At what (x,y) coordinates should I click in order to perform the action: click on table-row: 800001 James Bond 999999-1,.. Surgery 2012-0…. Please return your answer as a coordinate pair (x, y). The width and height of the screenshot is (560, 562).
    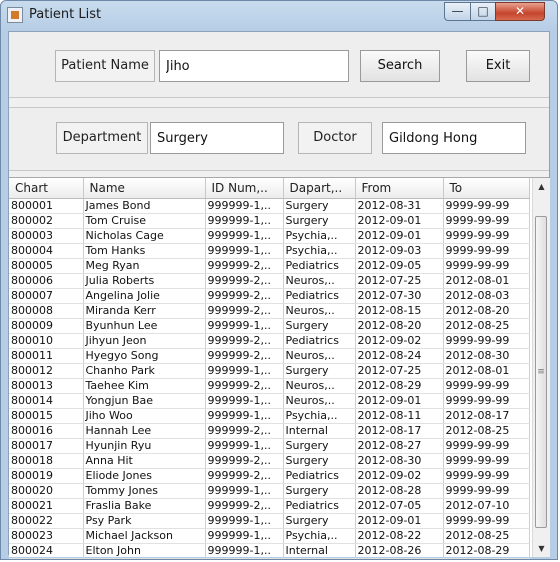
    Looking at the image, I should click on (269, 206).